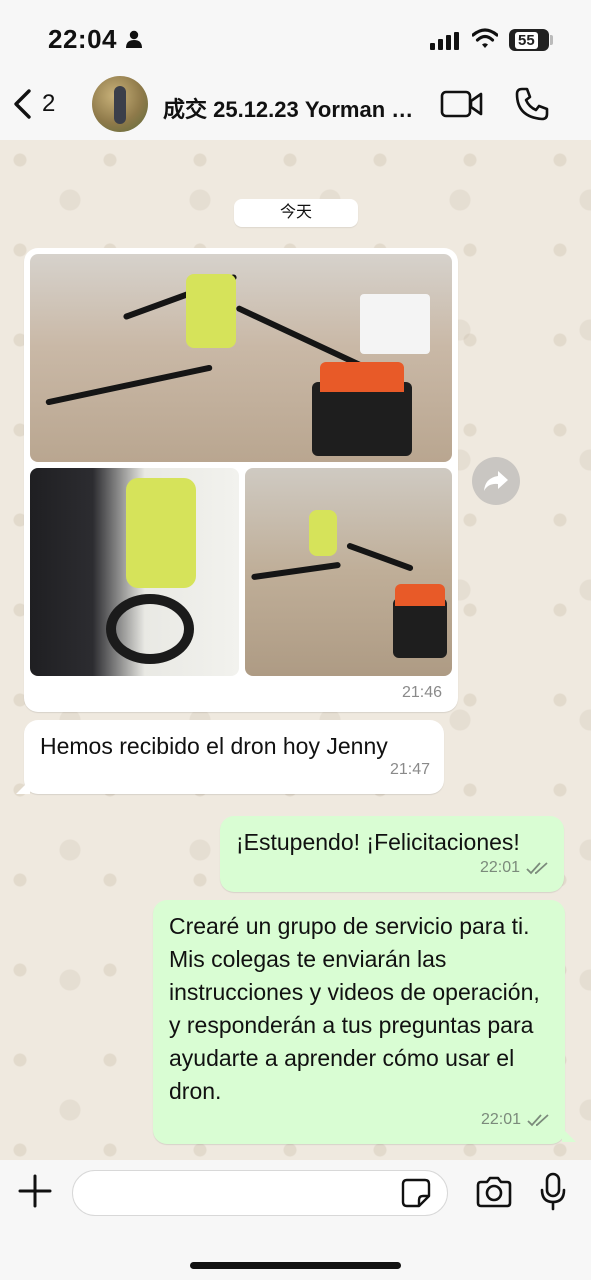 This screenshot has width=591, height=1280. What do you see at coordinates (494, 1192) in the screenshot?
I see `camera-icon` at bounding box center [494, 1192].